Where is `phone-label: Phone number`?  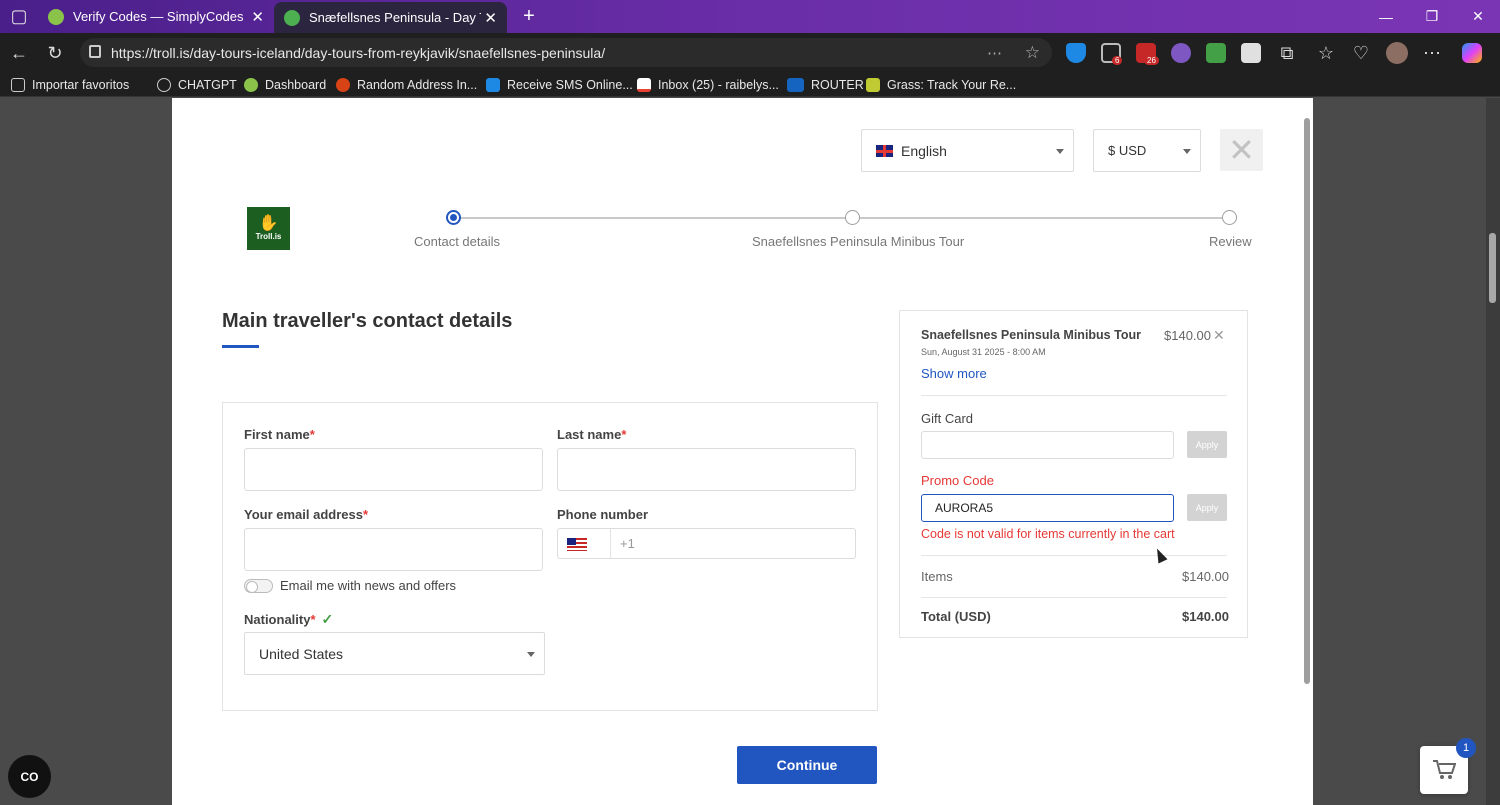 phone-label: Phone number is located at coordinates (603, 514).